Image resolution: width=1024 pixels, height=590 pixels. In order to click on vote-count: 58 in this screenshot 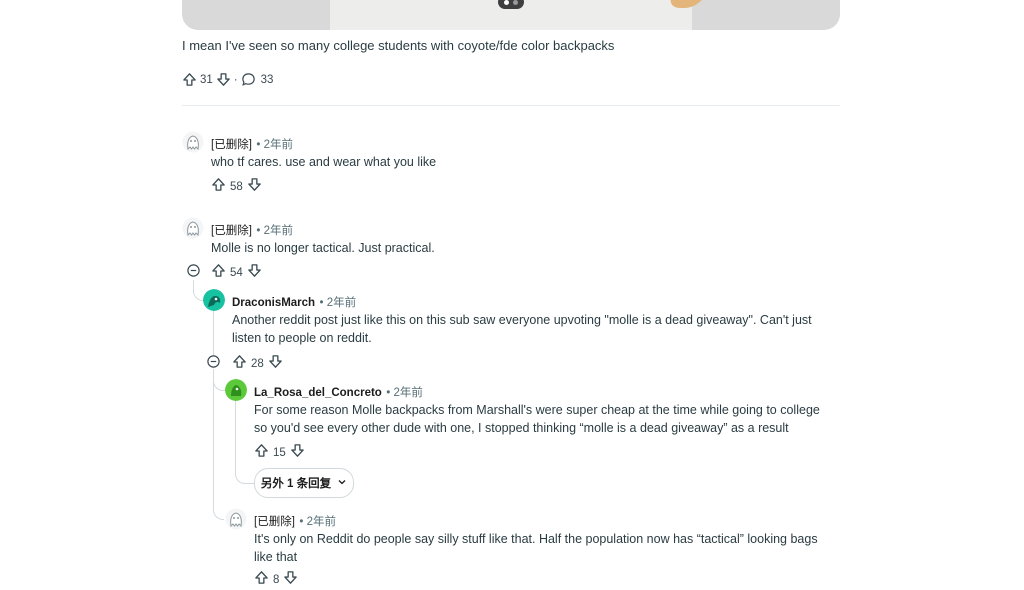, I will do `click(236, 187)`.